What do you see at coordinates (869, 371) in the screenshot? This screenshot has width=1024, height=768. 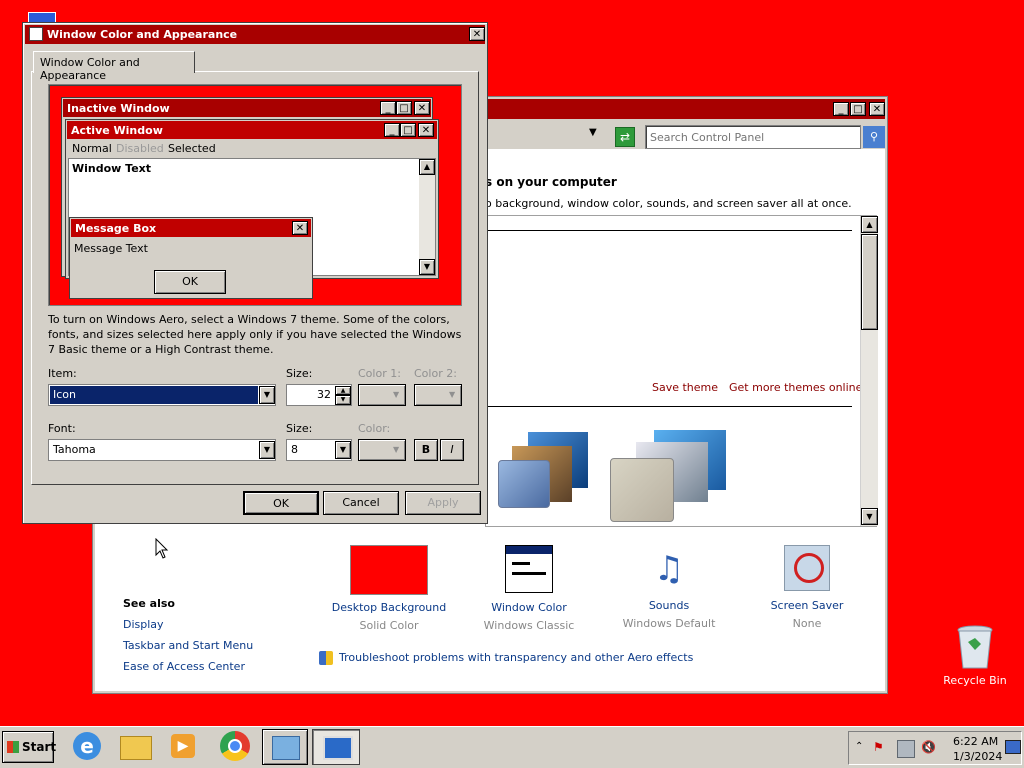 I see `theme-list-scrollbar: ▲ ▼` at bounding box center [869, 371].